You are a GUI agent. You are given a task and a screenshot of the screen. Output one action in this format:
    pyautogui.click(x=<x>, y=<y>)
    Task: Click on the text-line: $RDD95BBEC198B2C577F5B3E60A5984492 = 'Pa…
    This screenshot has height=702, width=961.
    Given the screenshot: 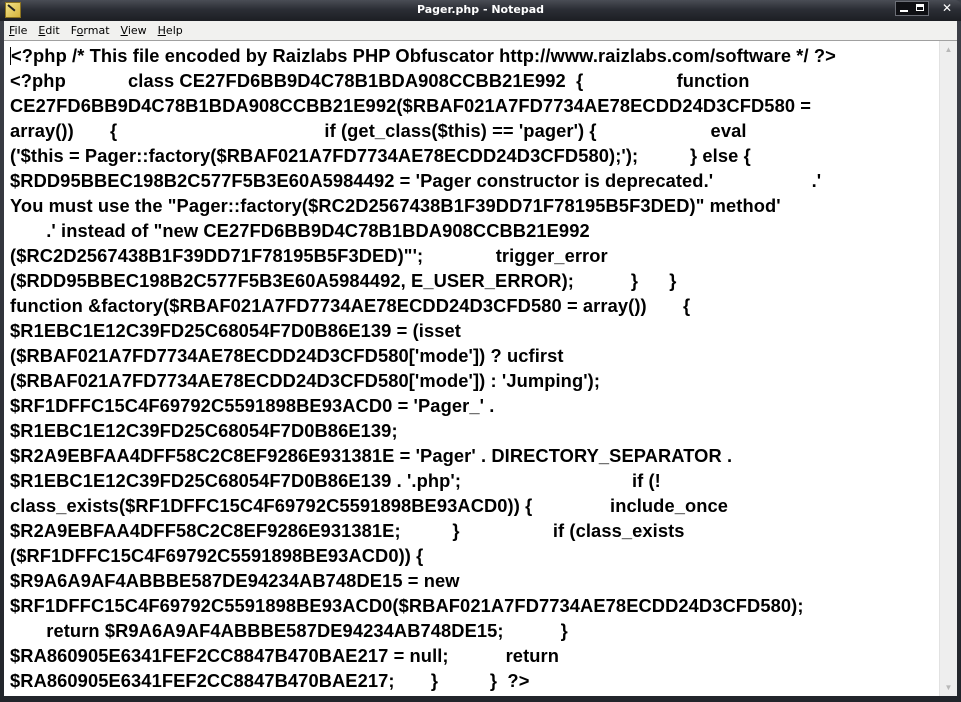 What is the action you would take?
    pyautogui.click(x=416, y=180)
    